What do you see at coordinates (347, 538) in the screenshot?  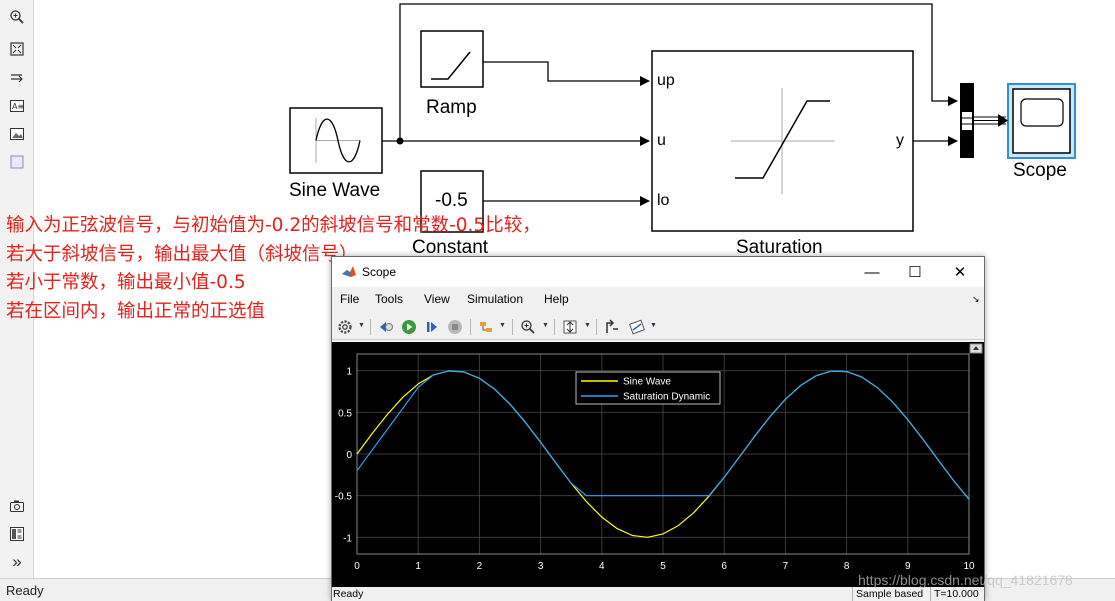 I see `y-tick-label: -1` at bounding box center [347, 538].